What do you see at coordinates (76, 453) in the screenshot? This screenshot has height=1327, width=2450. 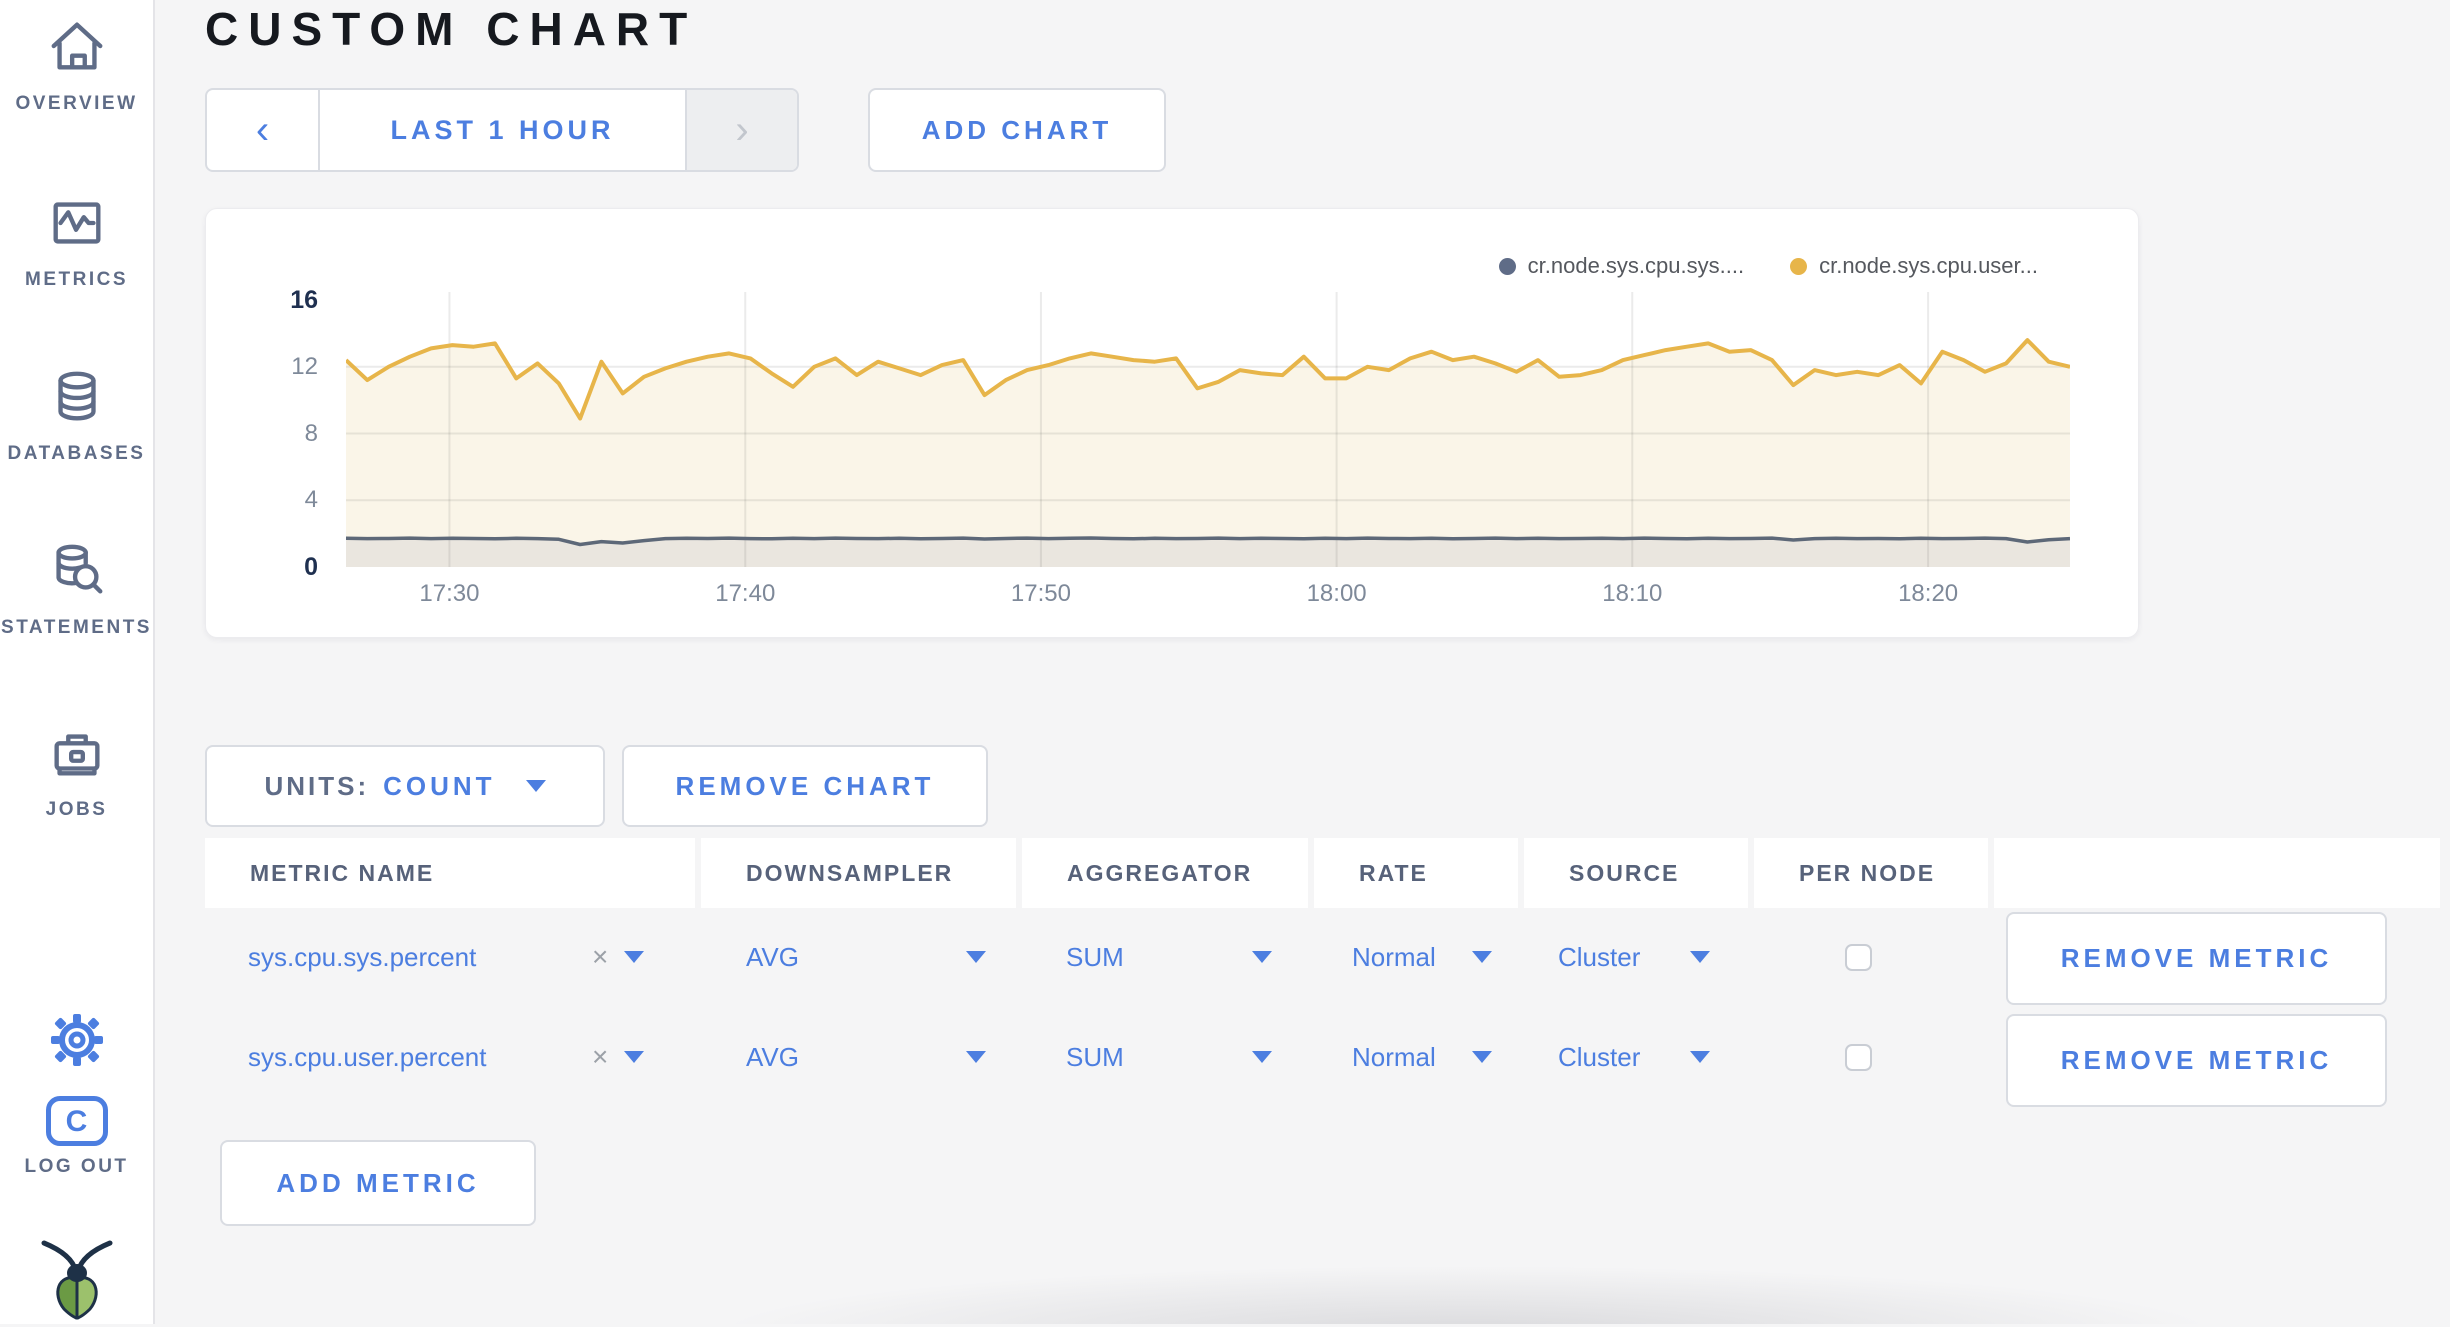 I see `sidebar-item-label: DATABASES` at bounding box center [76, 453].